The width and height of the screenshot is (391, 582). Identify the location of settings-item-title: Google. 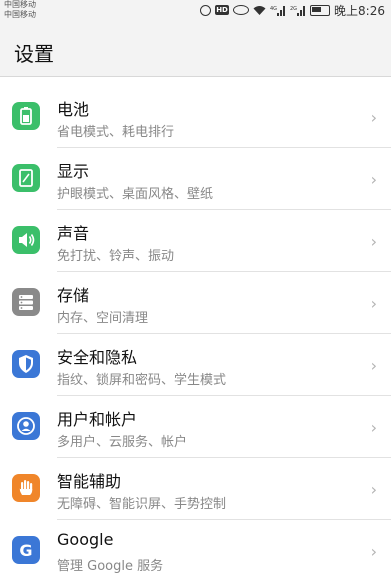
(85, 539).